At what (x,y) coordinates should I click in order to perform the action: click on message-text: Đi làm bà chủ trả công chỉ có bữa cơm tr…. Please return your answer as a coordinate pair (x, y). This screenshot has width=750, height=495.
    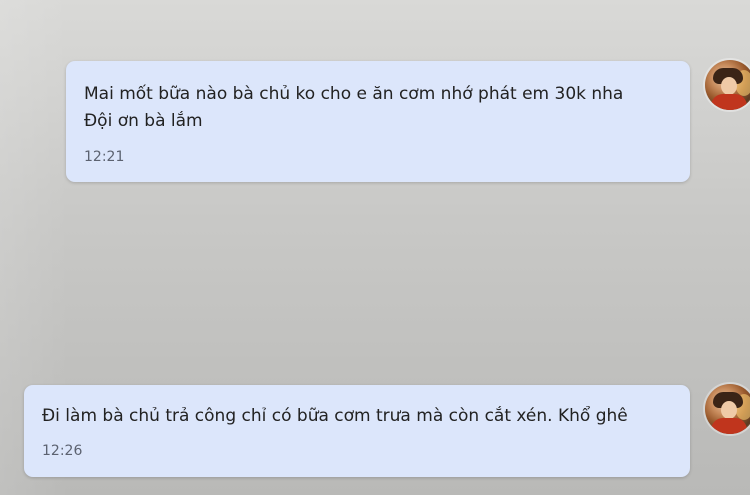
    Looking at the image, I should click on (335, 416).